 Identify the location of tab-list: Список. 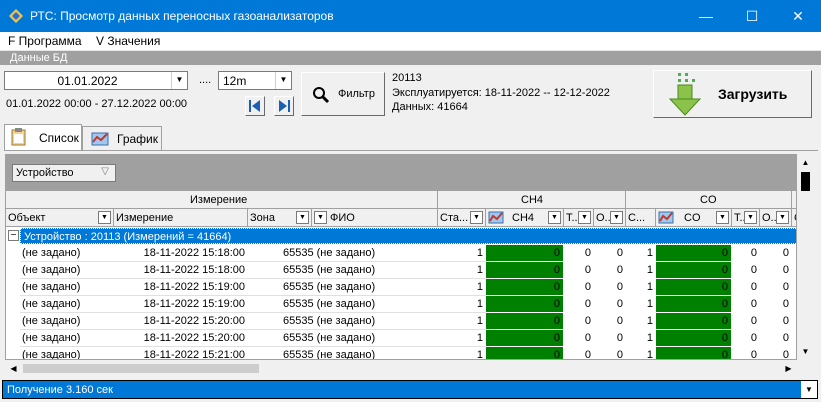
(43, 137).